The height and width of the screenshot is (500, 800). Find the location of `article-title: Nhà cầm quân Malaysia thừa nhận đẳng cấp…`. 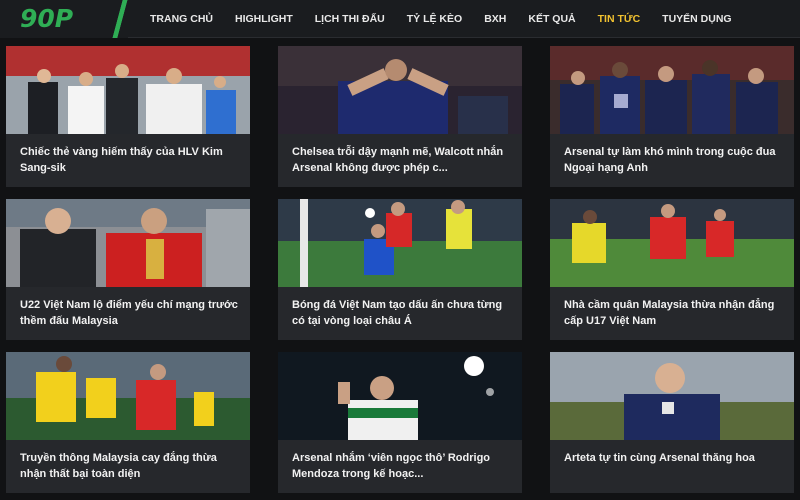

article-title: Nhà cầm quân Malaysia thừa nhận đẳng cấp… is located at coordinates (674, 313).